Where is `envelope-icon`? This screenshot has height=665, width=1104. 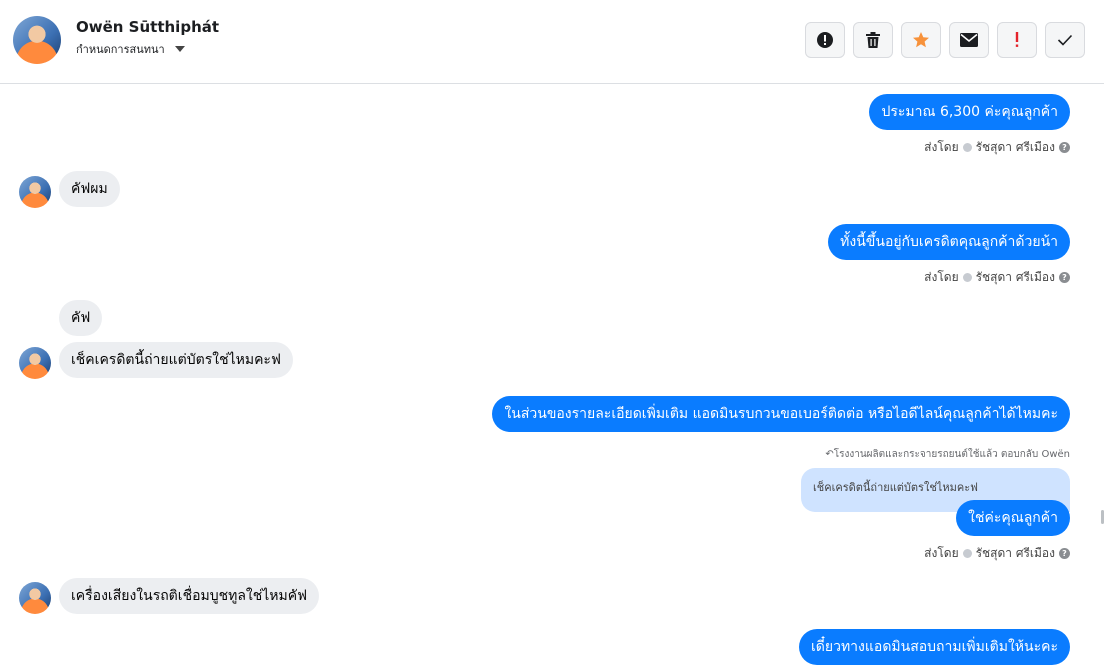
envelope-icon is located at coordinates (969, 40).